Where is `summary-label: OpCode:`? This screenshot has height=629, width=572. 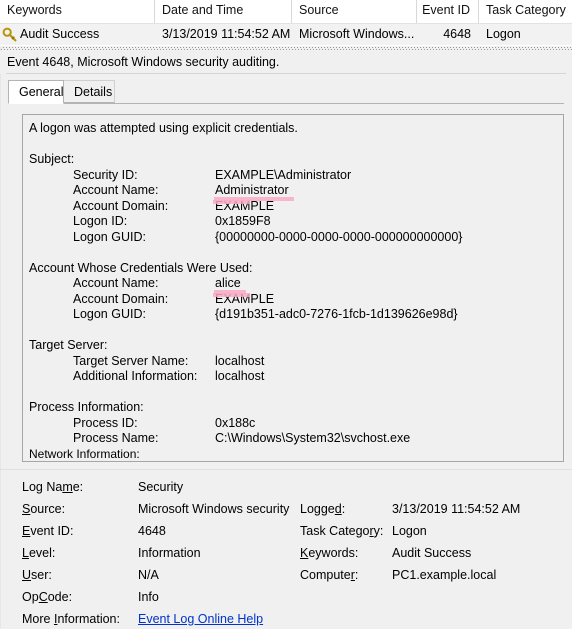
summary-label: OpCode: is located at coordinates (47, 597).